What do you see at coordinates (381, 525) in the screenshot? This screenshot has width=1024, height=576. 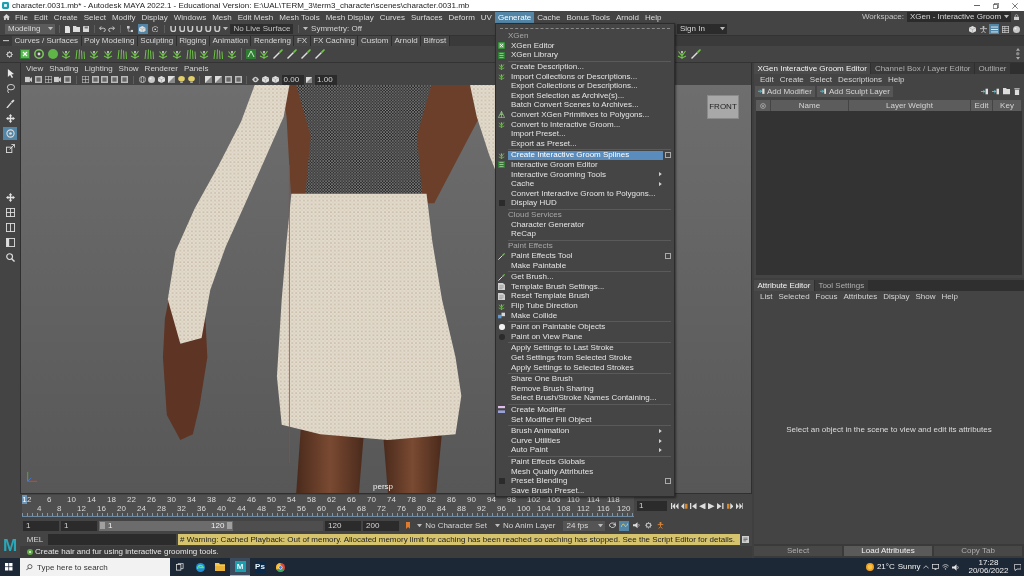 I see `end-time-field: 200` at bounding box center [381, 525].